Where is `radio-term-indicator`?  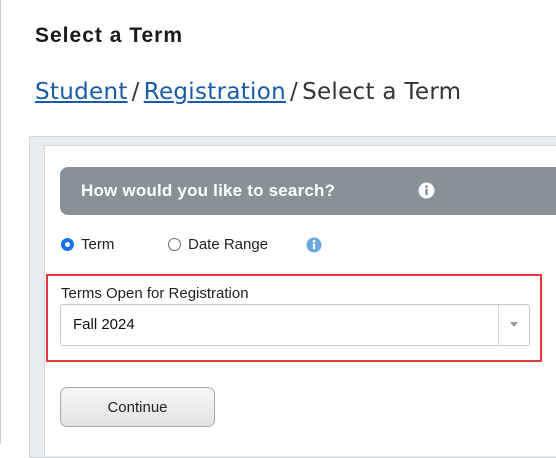 radio-term-indicator is located at coordinates (67, 244).